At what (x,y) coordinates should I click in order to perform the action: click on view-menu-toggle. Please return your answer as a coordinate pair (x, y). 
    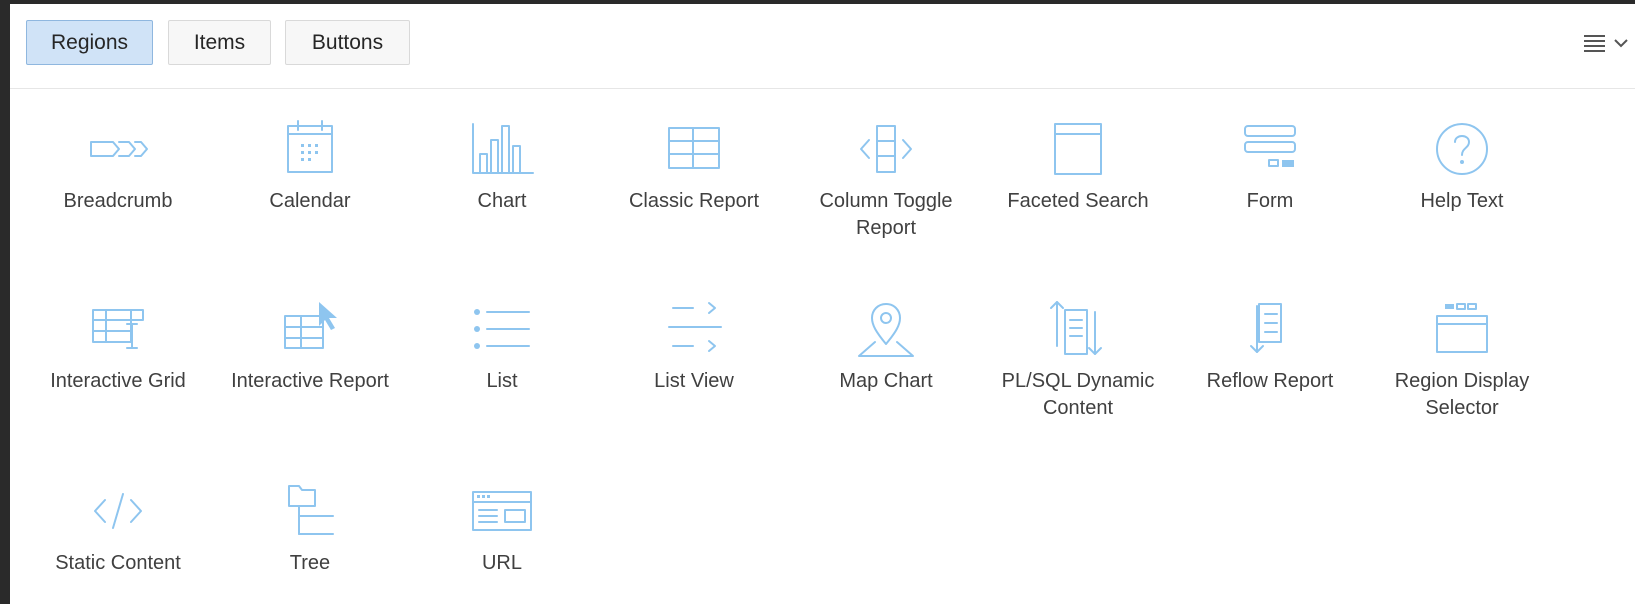
    Looking at the image, I should click on (1599, 43).